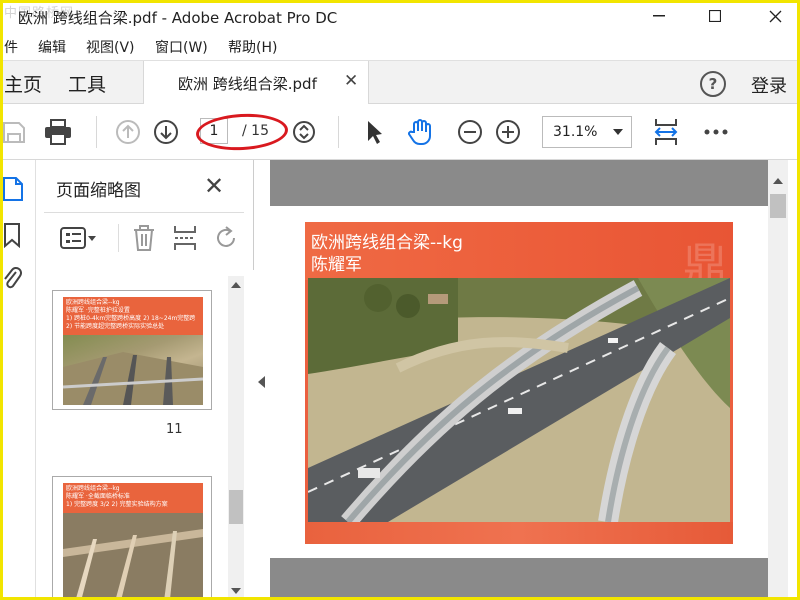  What do you see at coordinates (519, 533) in the screenshot?
I see `slide-footer-band` at bounding box center [519, 533].